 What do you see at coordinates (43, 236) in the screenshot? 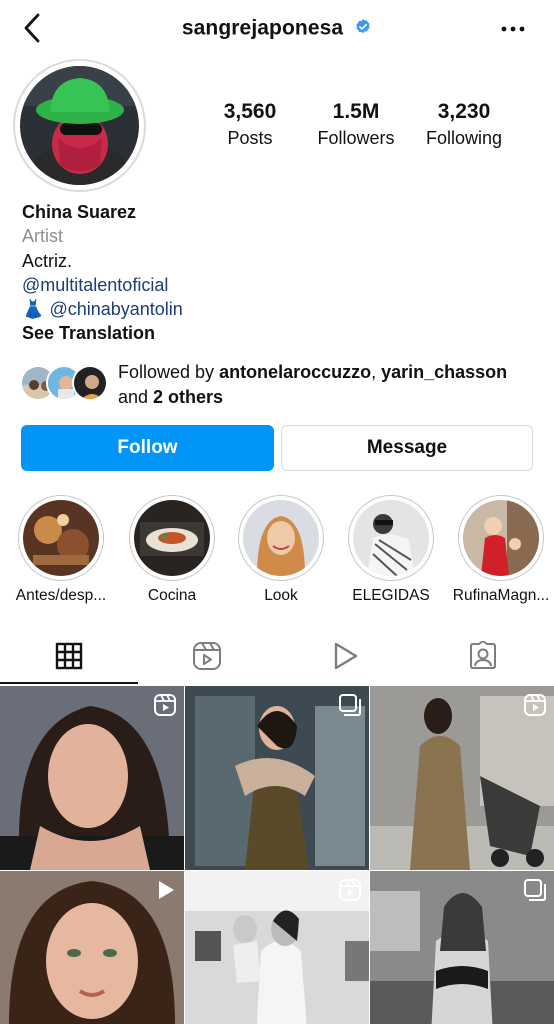
I see `category-label: Artist` at bounding box center [43, 236].